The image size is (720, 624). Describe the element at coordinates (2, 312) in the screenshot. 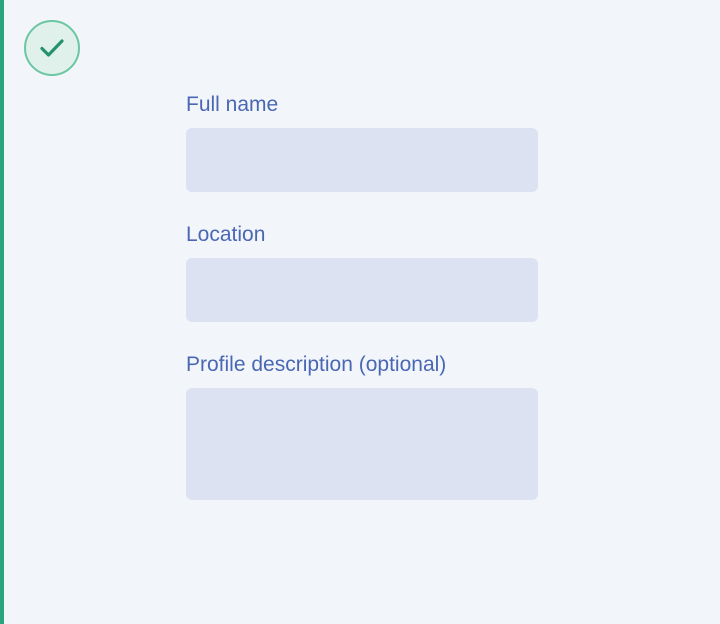

I see `accent-bar` at that location.